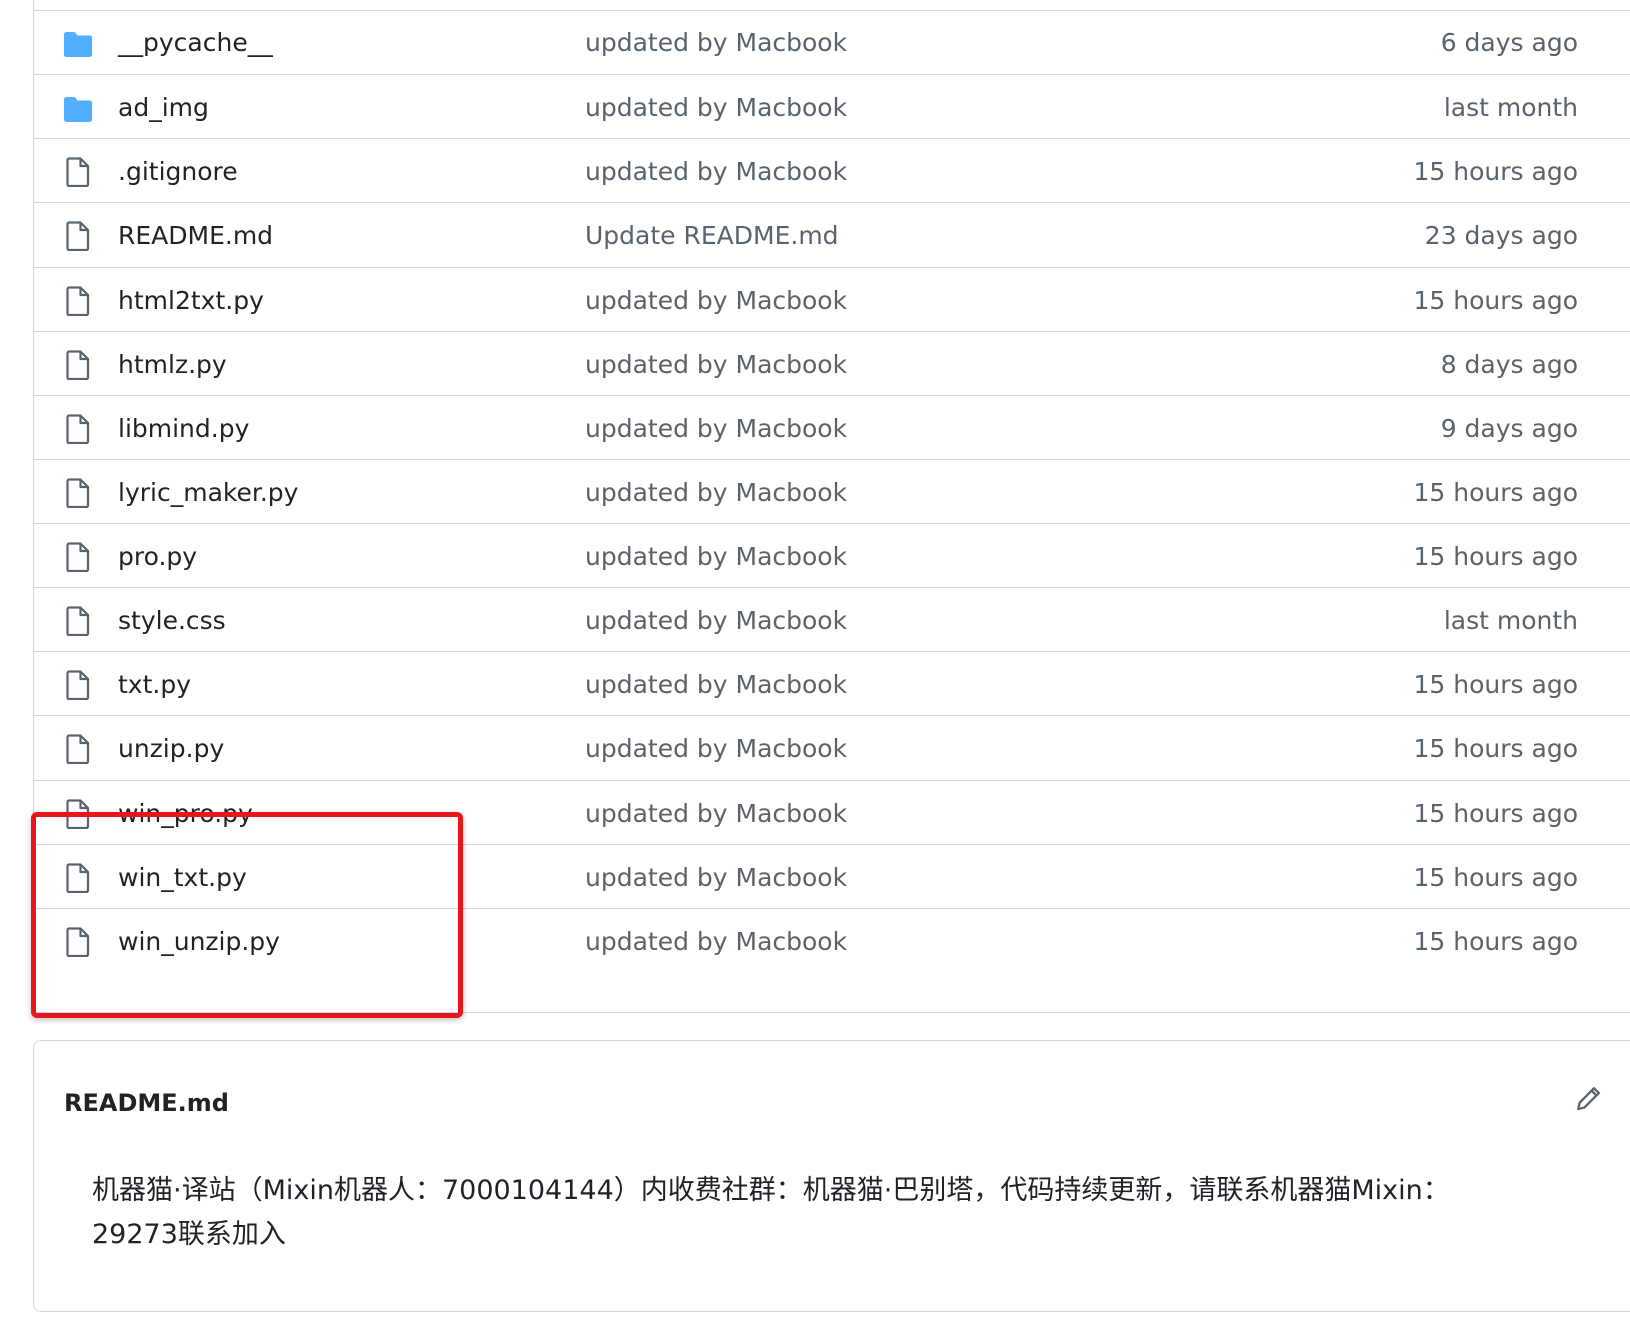 Image resolution: width=1630 pixels, height=1322 pixels. I want to click on file-name-link: ad_img, so click(163, 108).